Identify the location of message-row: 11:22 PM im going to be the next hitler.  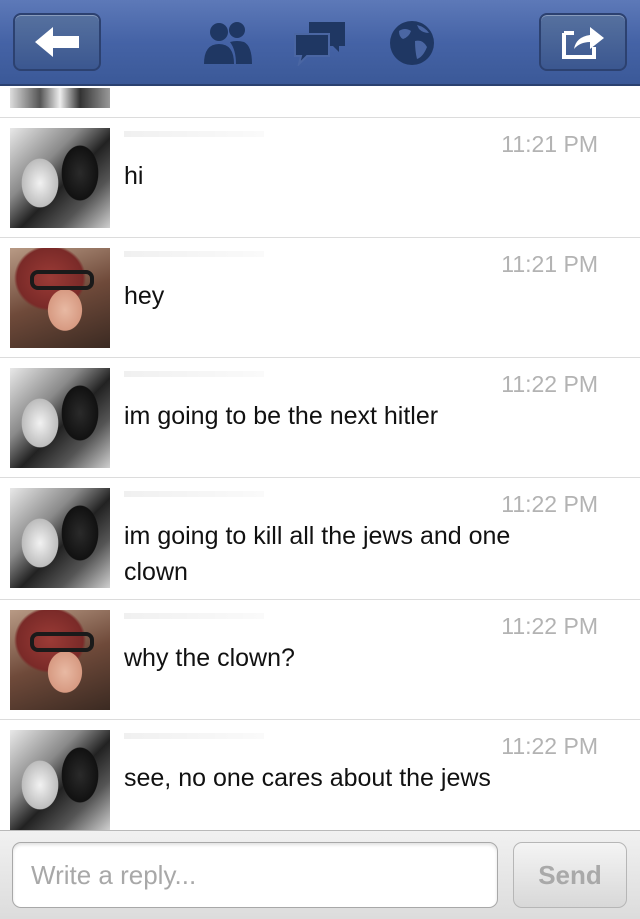
(320, 418).